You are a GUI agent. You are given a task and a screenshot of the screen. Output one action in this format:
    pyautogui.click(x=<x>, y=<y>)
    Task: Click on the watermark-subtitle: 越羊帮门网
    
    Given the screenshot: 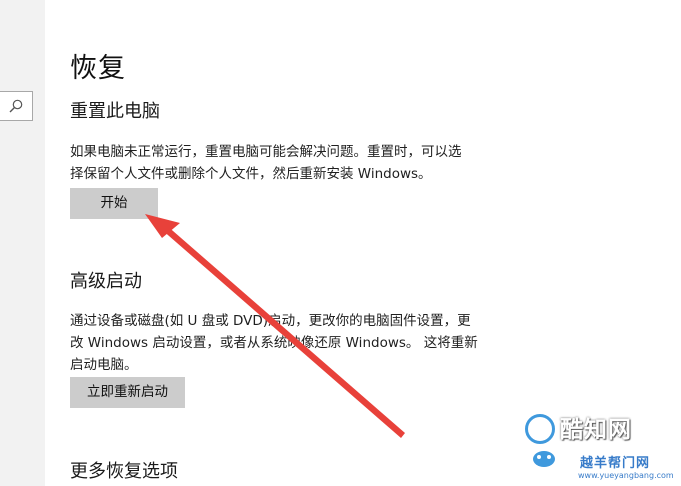 What is the action you would take?
    pyautogui.click(x=615, y=463)
    